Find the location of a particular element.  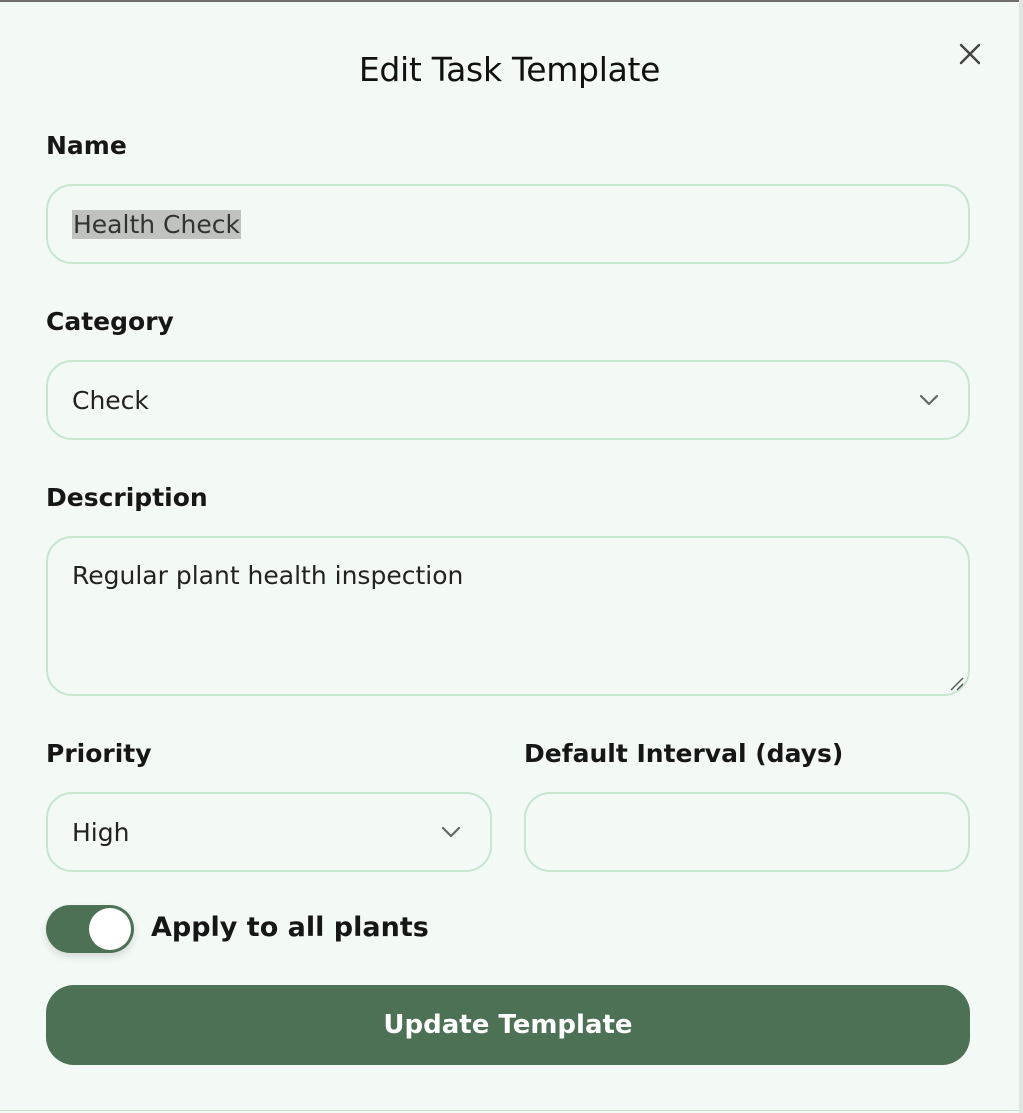

interval-label: Default Interval (days) is located at coordinates (684, 753).